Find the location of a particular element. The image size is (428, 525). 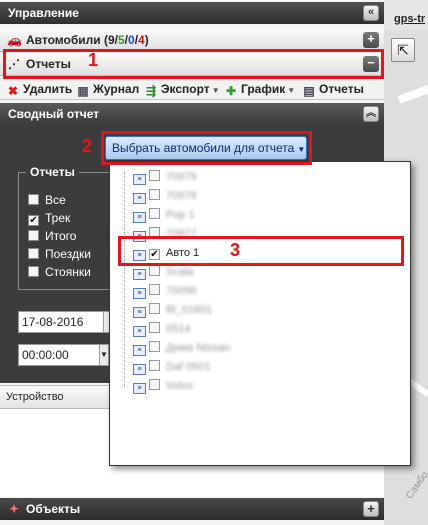

checkbox-checked: ✔ is located at coordinates (33, 220).